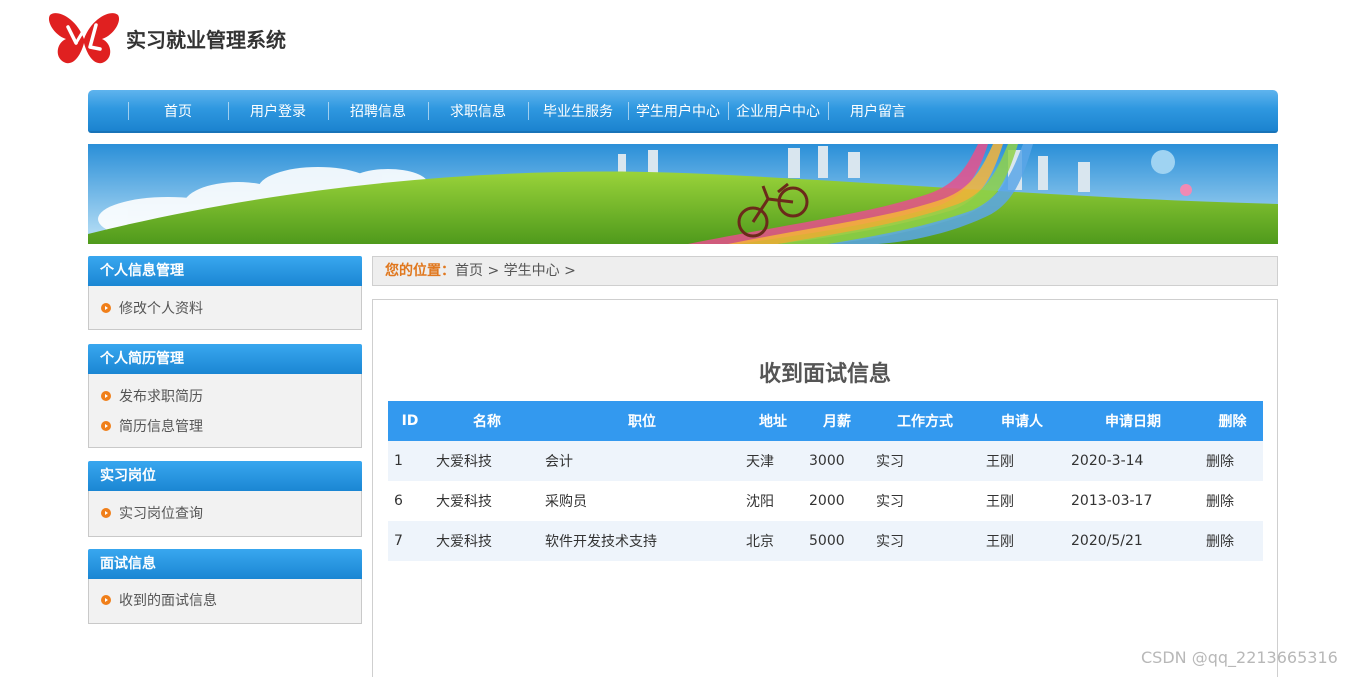  I want to click on site-title: 实习就业管理系统, so click(206, 39).